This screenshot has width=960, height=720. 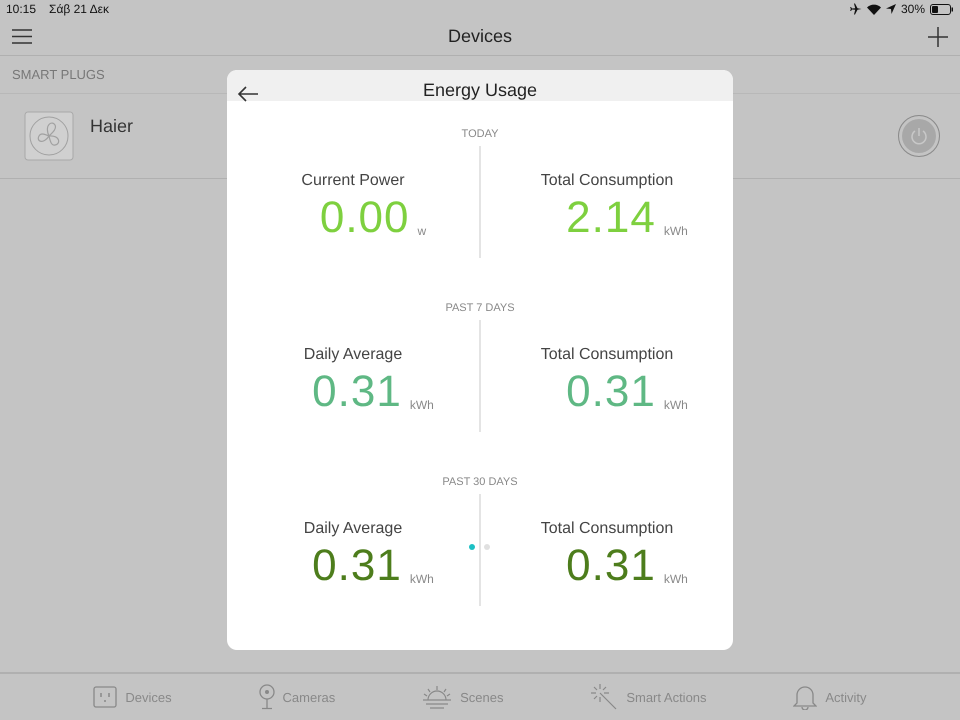 What do you see at coordinates (21, 9) in the screenshot?
I see `status-time: 10:15` at bounding box center [21, 9].